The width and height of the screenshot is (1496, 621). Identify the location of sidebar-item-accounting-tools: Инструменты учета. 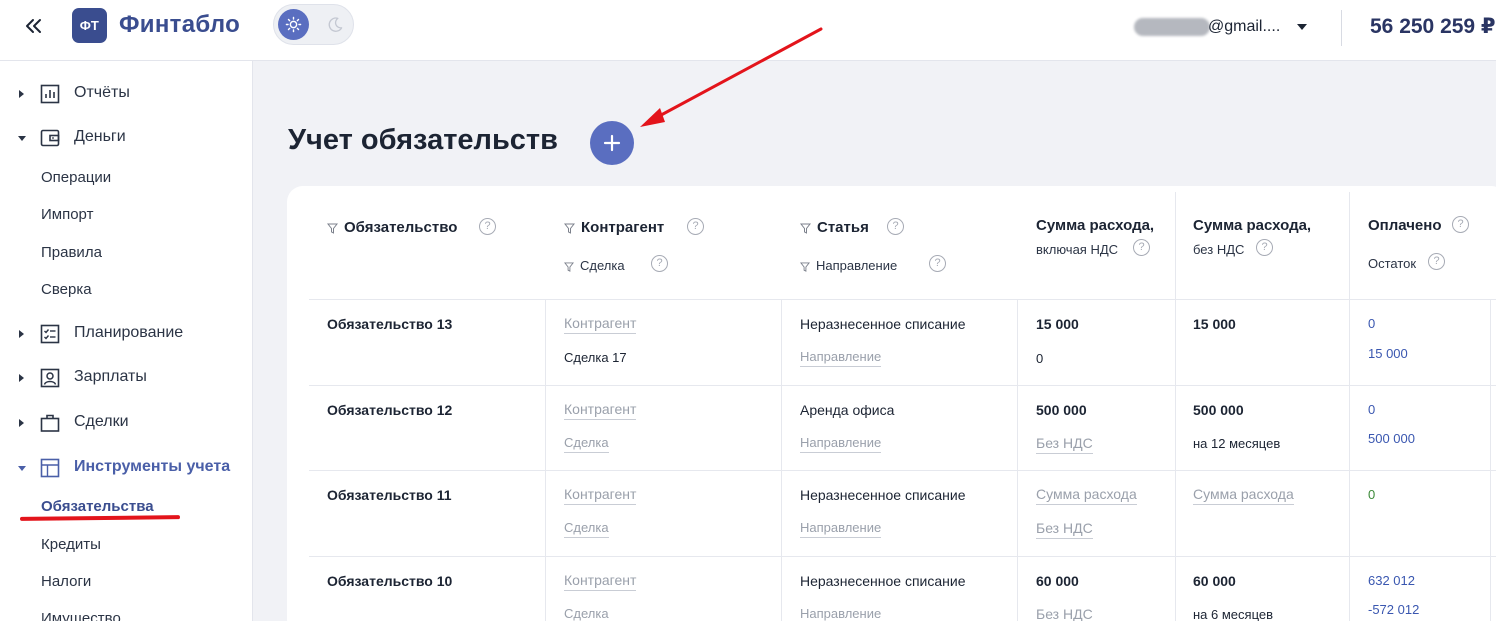
(126, 468).